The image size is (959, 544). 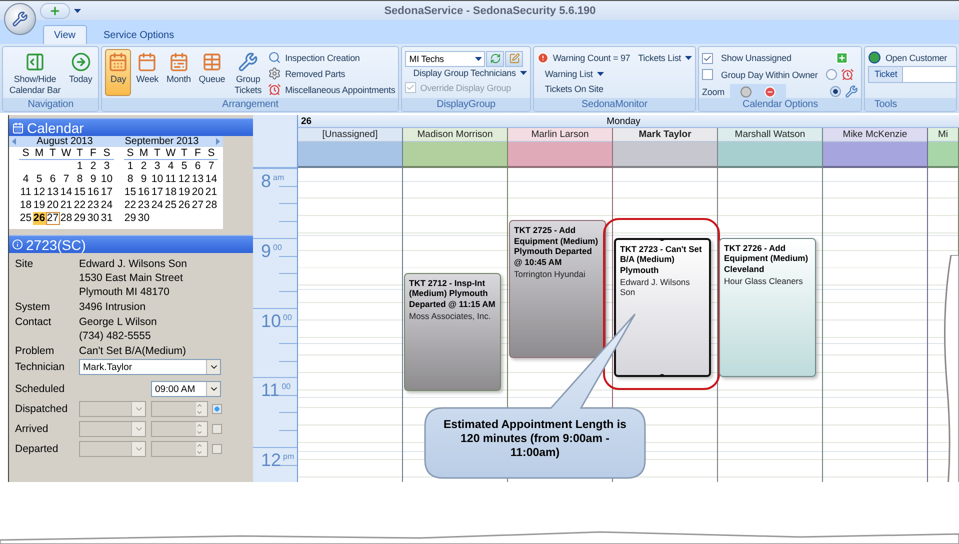 I want to click on open-customer-button: Open Customer, so click(x=912, y=57).